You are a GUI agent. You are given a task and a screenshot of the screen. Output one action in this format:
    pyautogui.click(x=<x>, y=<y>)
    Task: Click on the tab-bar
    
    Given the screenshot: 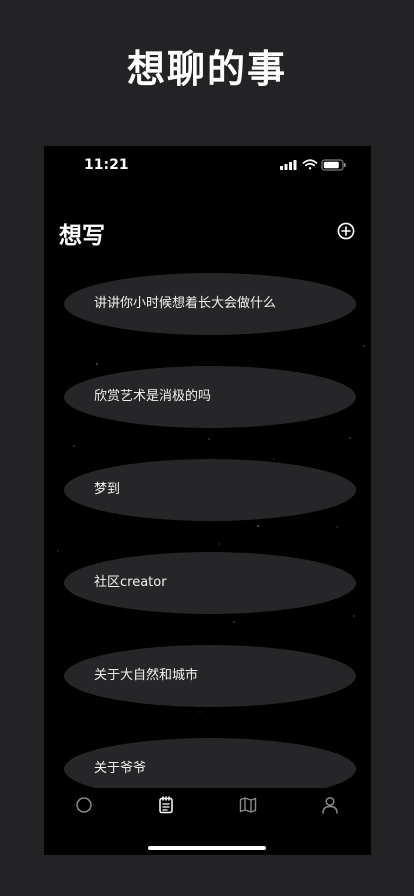 What is the action you would take?
    pyautogui.click(x=207, y=805)
    